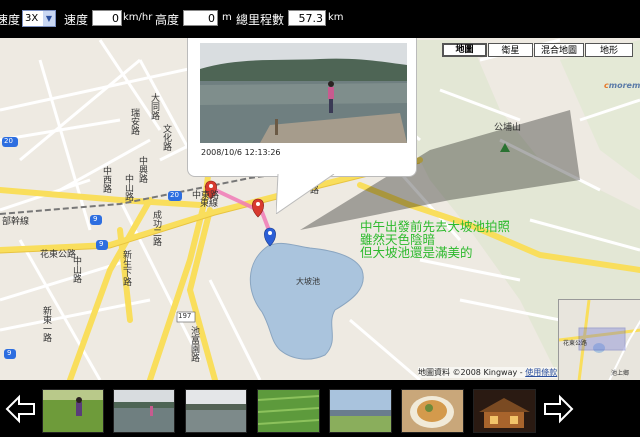 This screenshot has width=640, height=437. I want to click on distance-field: 57.3, so click(307, 18).